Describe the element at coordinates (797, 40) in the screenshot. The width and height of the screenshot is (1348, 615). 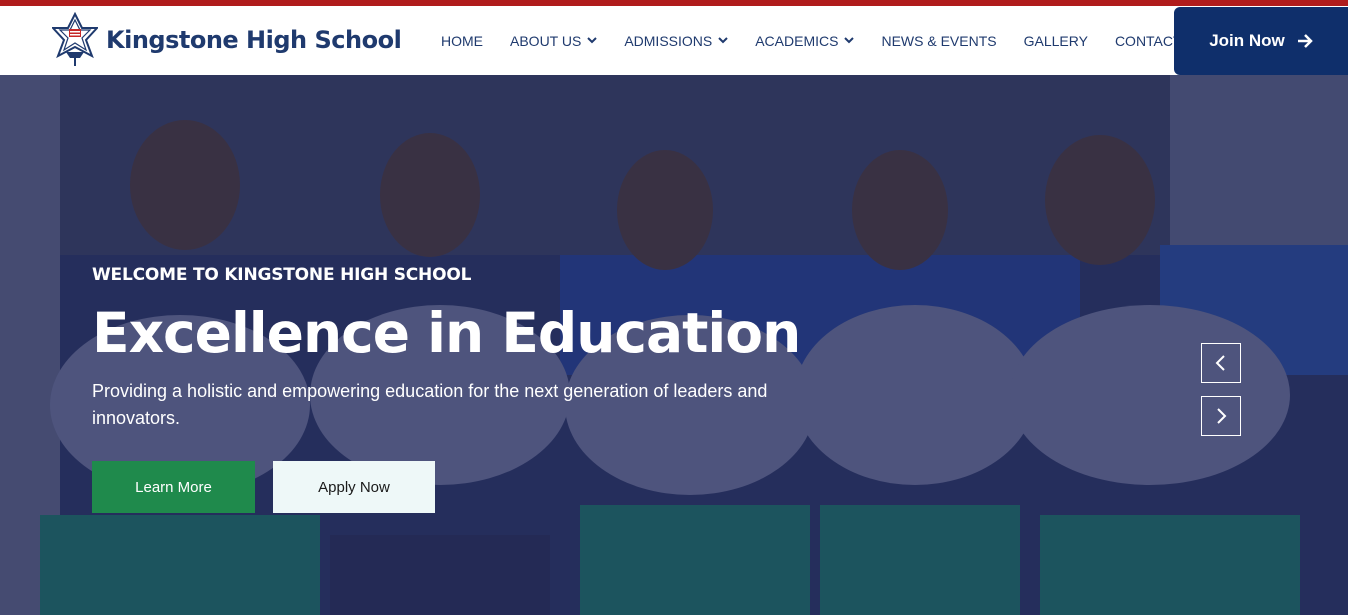
I see `nav-academics-label: ACADEMICS` at that location.